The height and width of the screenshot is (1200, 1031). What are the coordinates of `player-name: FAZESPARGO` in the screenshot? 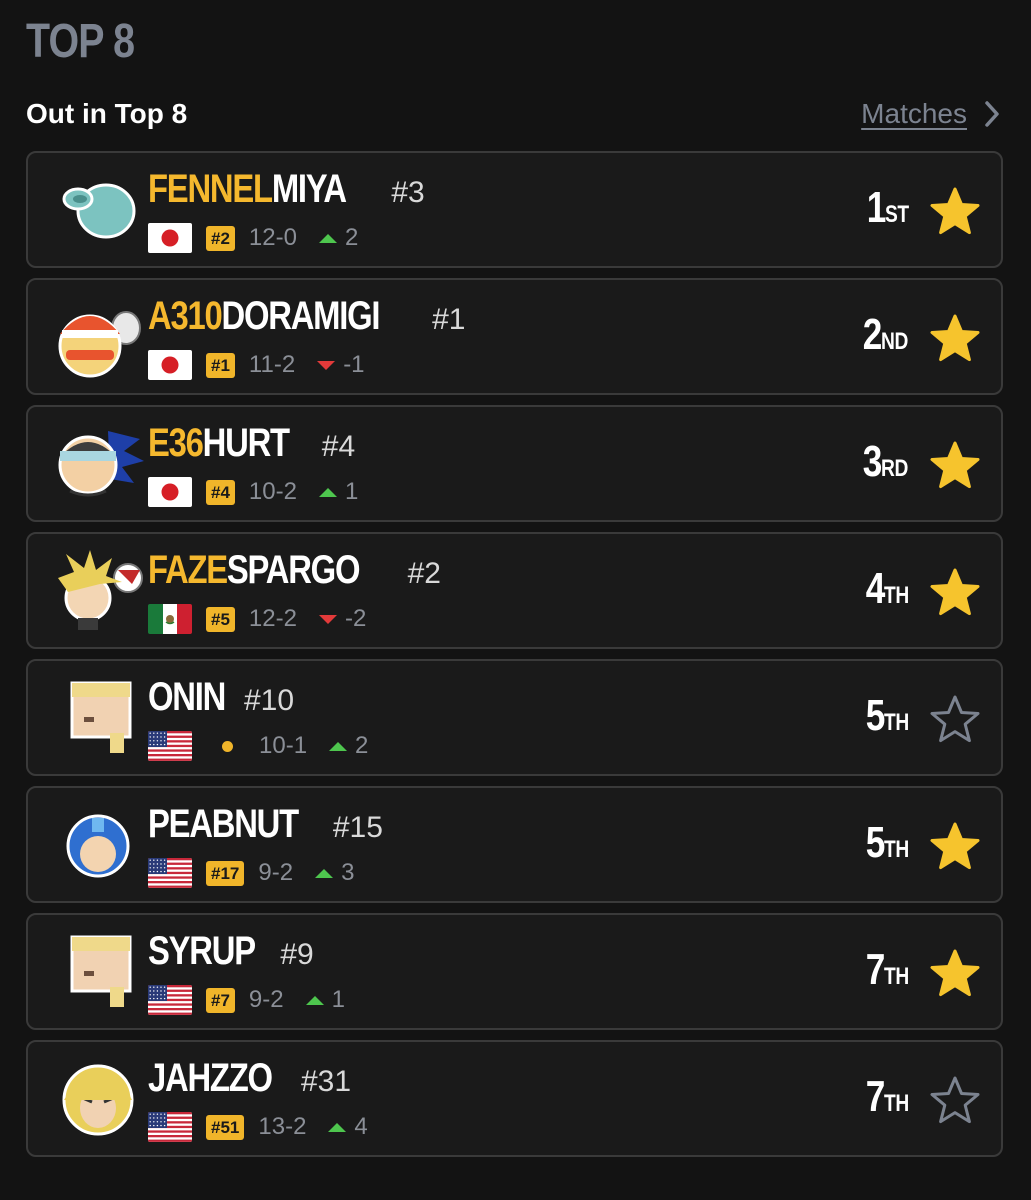 It's located at (254, 570).